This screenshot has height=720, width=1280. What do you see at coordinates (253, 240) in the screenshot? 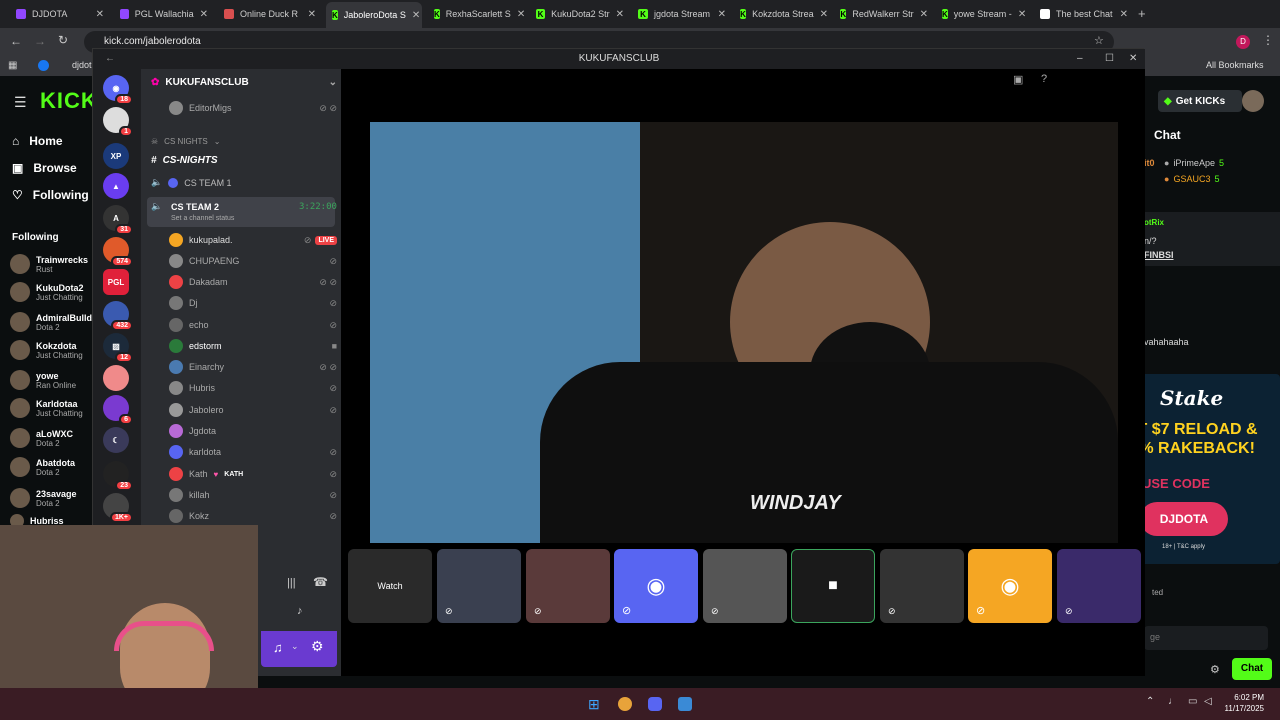
I see `voice-member: kukupalad. ⊘ LIVE` at bounding box center [253, 240].